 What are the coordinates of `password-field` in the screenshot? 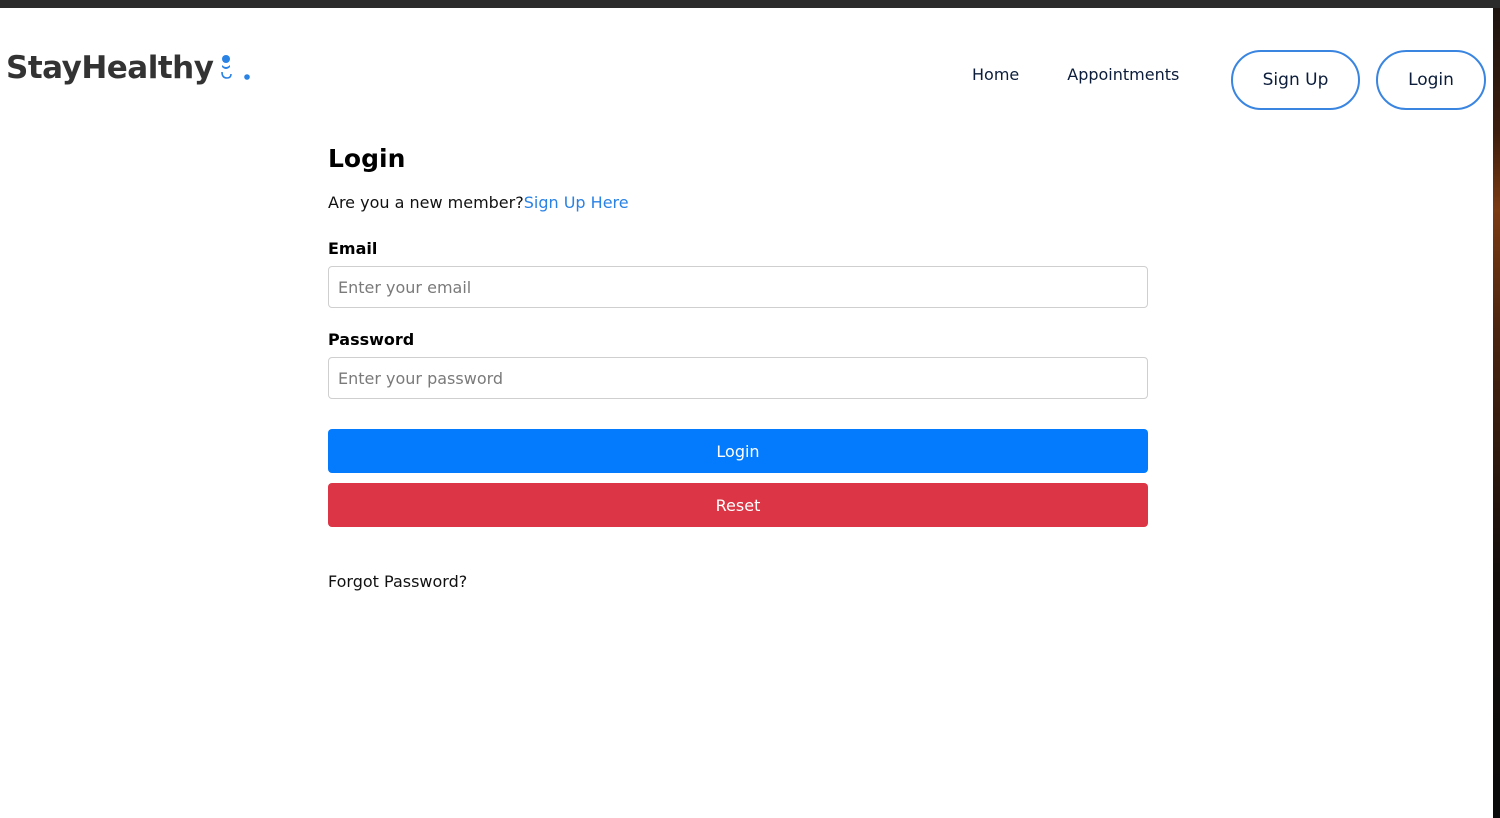 It's located at (738, 378).